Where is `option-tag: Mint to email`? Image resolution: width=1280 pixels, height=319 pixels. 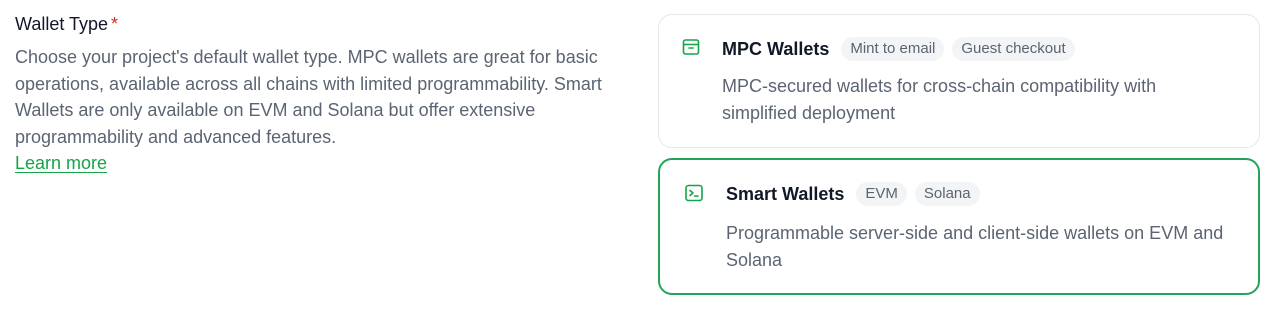 option-tag: Mint to email is located at coordinates (893, 49).